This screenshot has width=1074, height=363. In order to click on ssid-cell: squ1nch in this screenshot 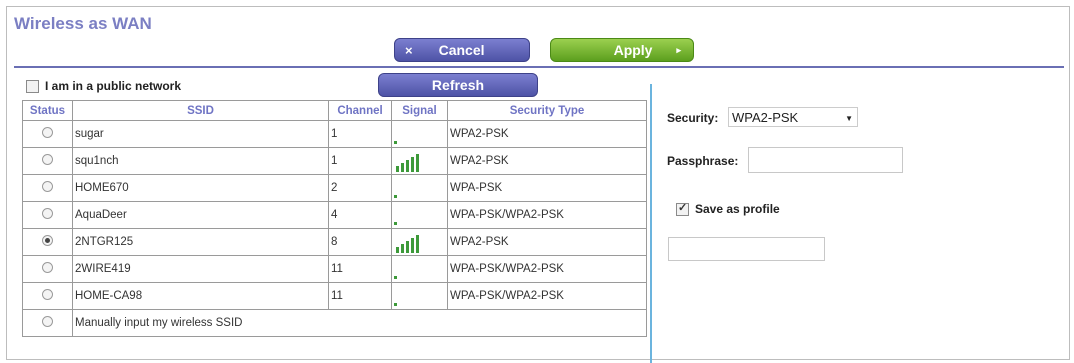, I will do `click(200, 161)`.